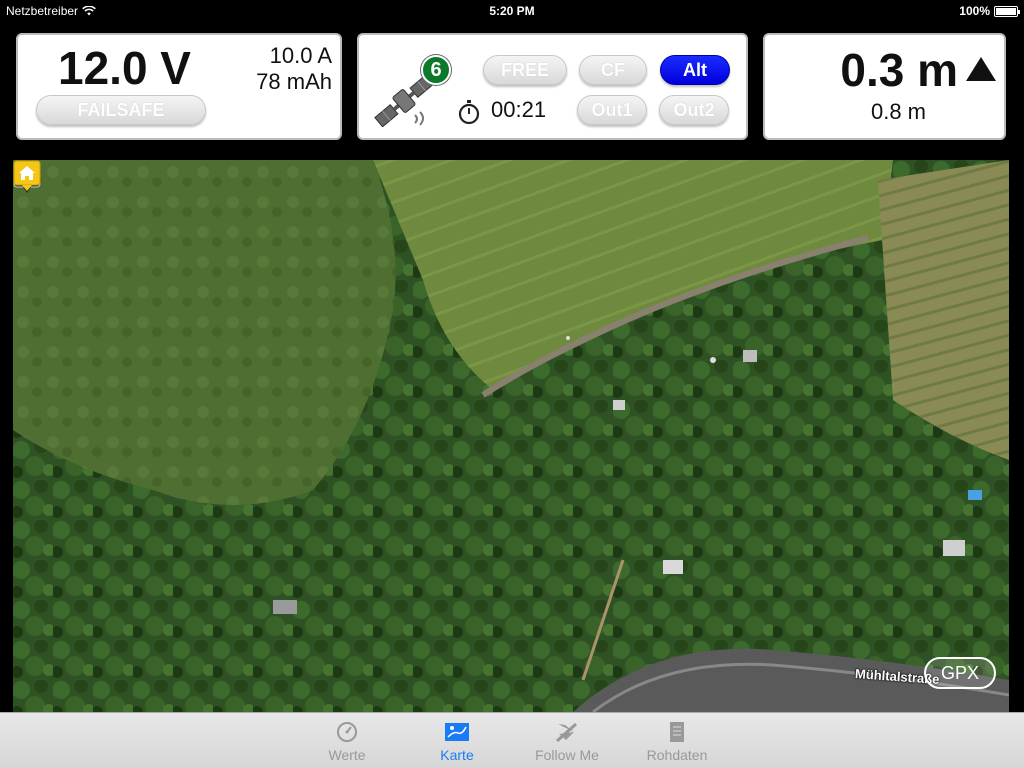 The image size is (1024, 768). I want to click on tab-follow-me: Follow Me, so click(567, 742).